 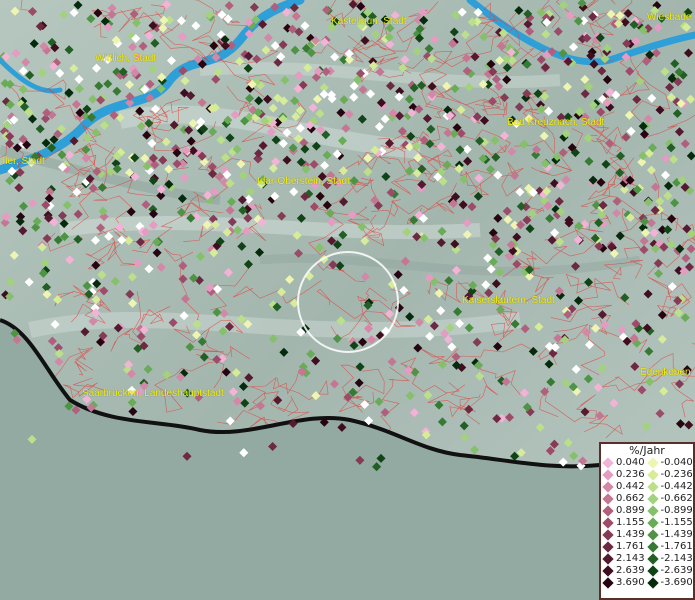 What do you see at coordinates (647, 450) in the screenshot?
I see `legend-title: %/Jahr` at bounding box center [647, 450].